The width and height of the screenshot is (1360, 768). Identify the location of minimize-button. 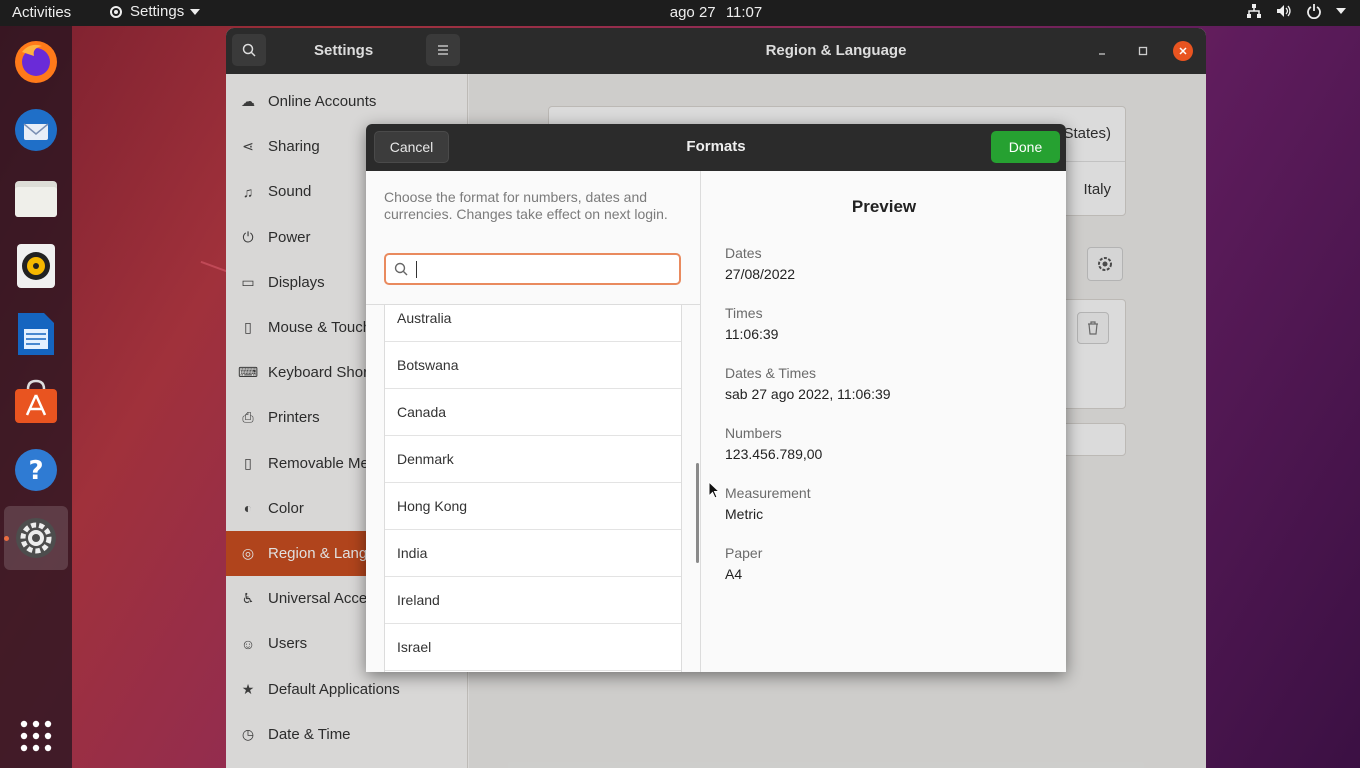
(1102, 51).